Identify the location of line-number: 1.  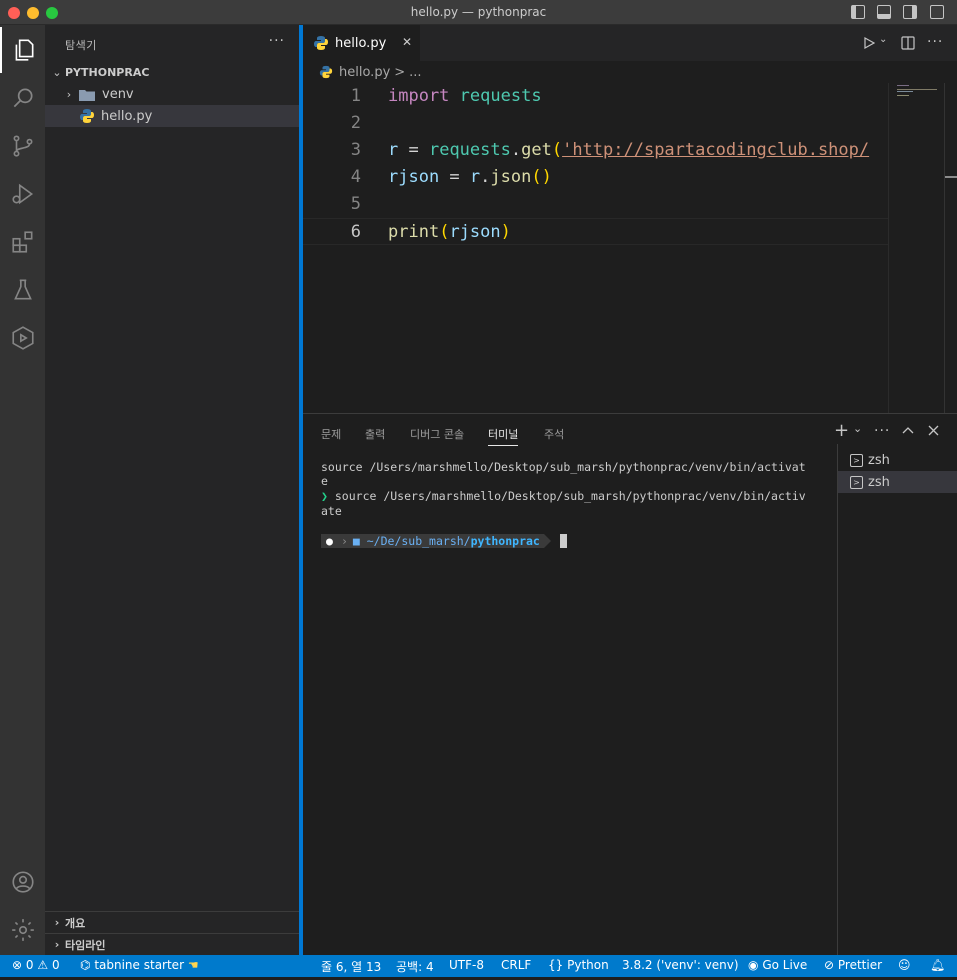
(355, 96).